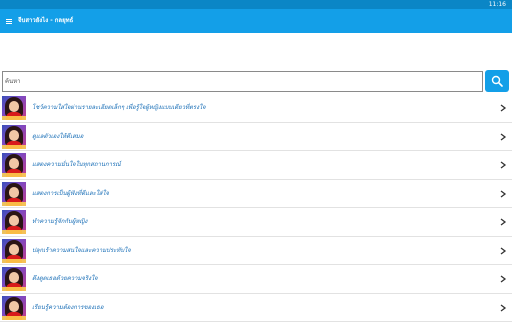  Describe the element at coordinates (256, 4) in the screenshot. I see `status-bar: 11:16` at that location.